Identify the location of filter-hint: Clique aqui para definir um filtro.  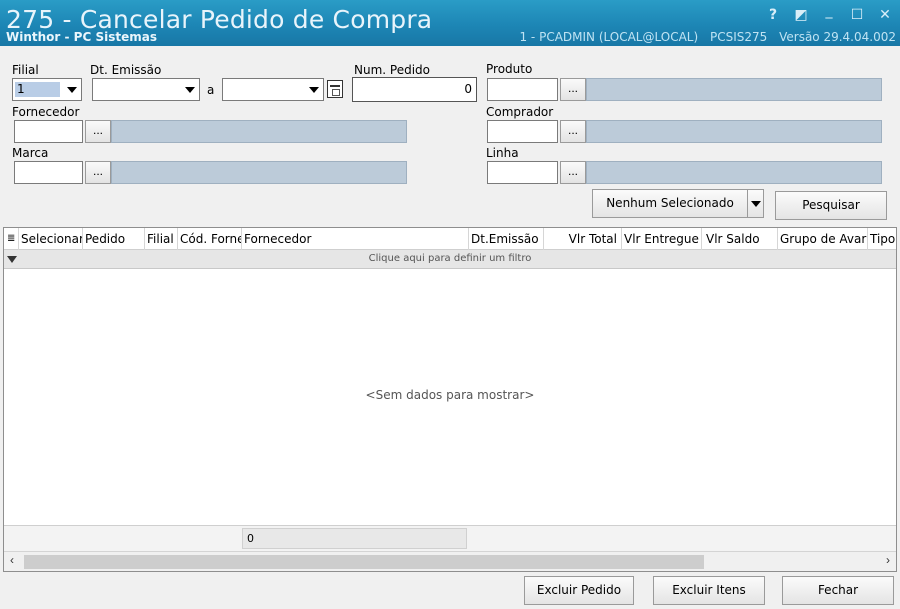
(450, 258).